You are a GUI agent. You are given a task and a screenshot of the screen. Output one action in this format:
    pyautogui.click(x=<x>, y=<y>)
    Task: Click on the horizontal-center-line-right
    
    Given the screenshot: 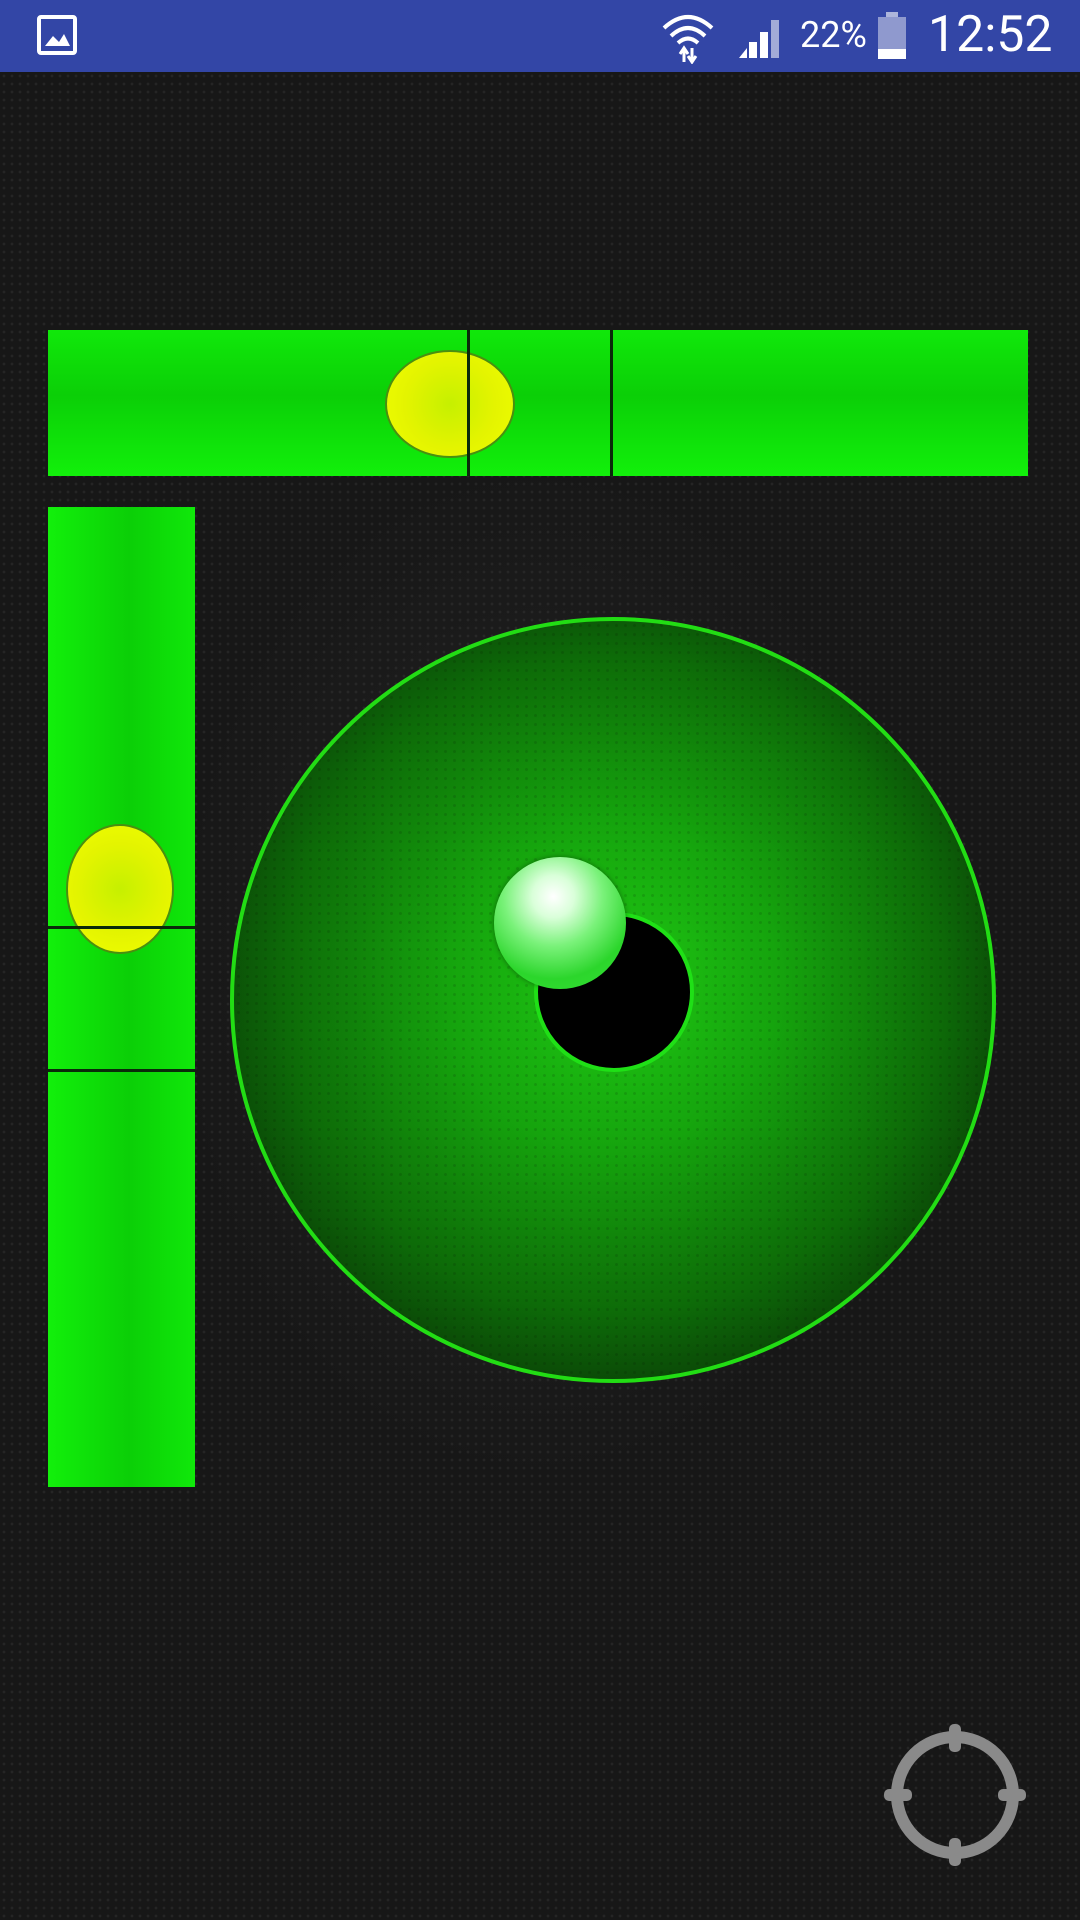 What is the action you would take?
    pyautogui.click(x=611, y=403)
    